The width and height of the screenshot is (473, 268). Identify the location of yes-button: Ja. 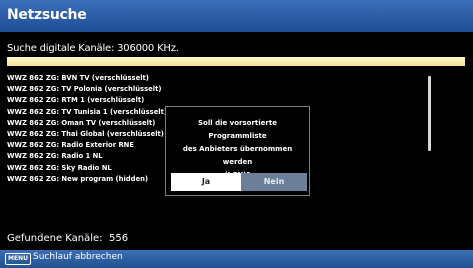
(206, 182).